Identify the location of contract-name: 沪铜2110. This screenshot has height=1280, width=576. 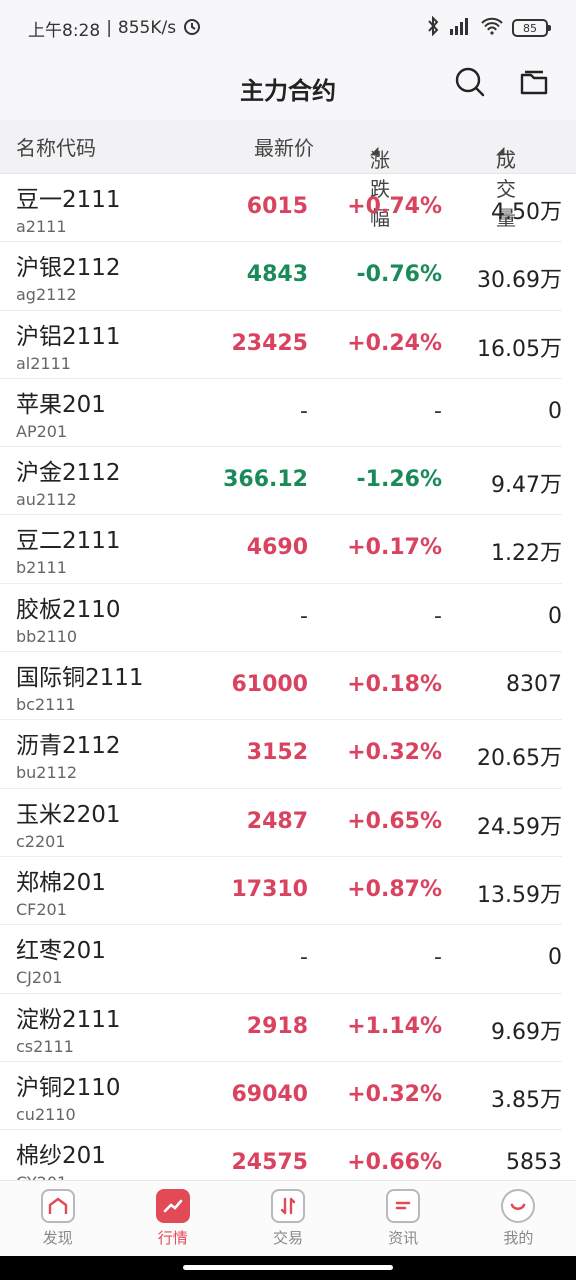
(68, 1087).